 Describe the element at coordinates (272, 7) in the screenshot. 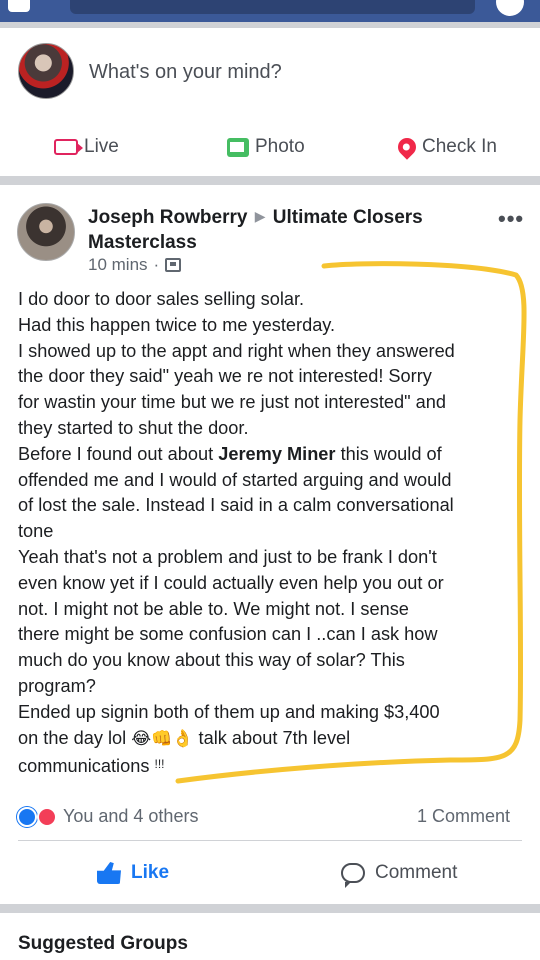

I see `search-bar` at that location.